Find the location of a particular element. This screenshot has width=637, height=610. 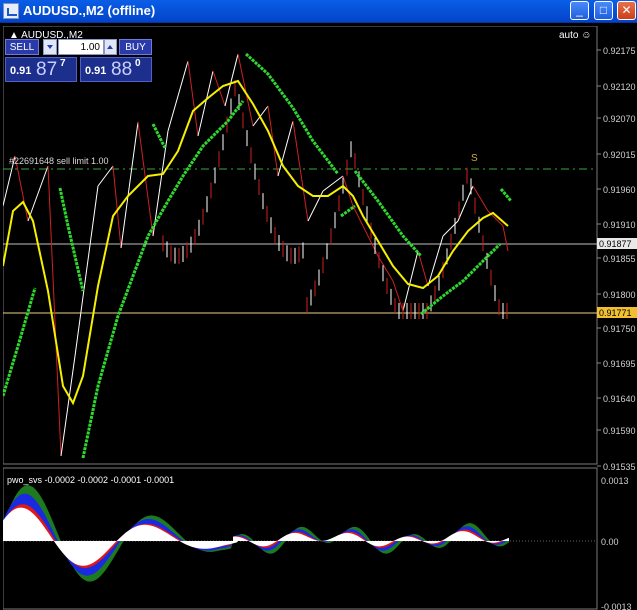

sell-button: SELL is located at coordinates (22, 47).